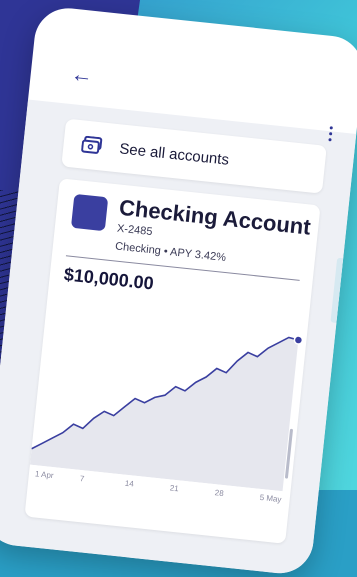  What do you see at coordinates (82, 479) in the screenshot?
I see `x-tick-label: 7` at bounding box center [82, 479].